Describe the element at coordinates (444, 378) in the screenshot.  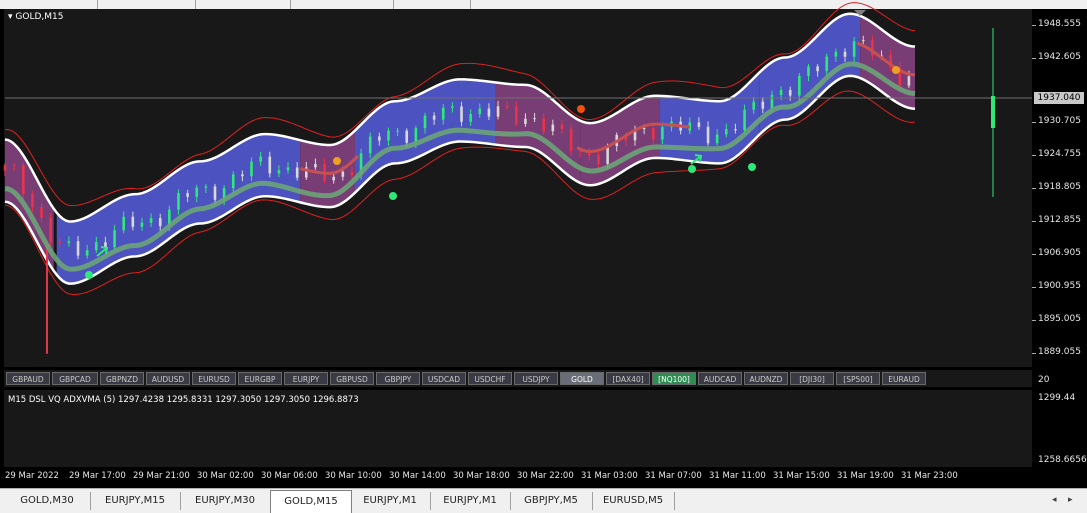
I see `symbol-button-usdcad: USDCAD` at that location.